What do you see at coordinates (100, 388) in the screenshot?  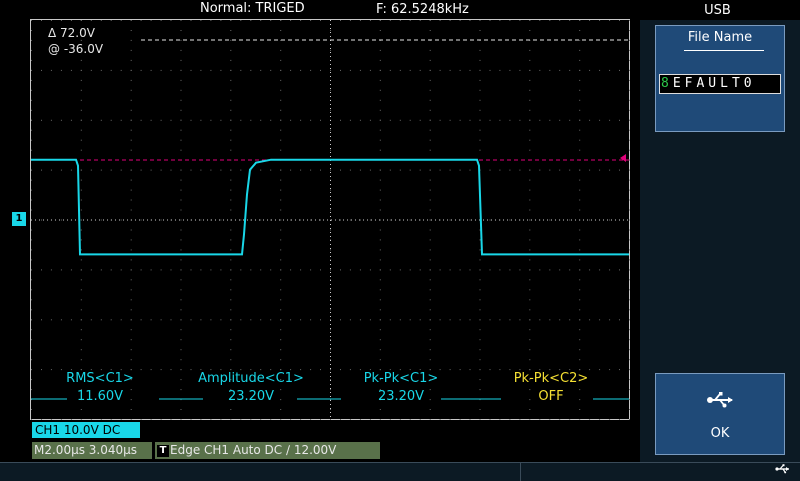 I see `measurement-rms-c1: RMS<C1> 11.60V` at bounding box center [100, 388].